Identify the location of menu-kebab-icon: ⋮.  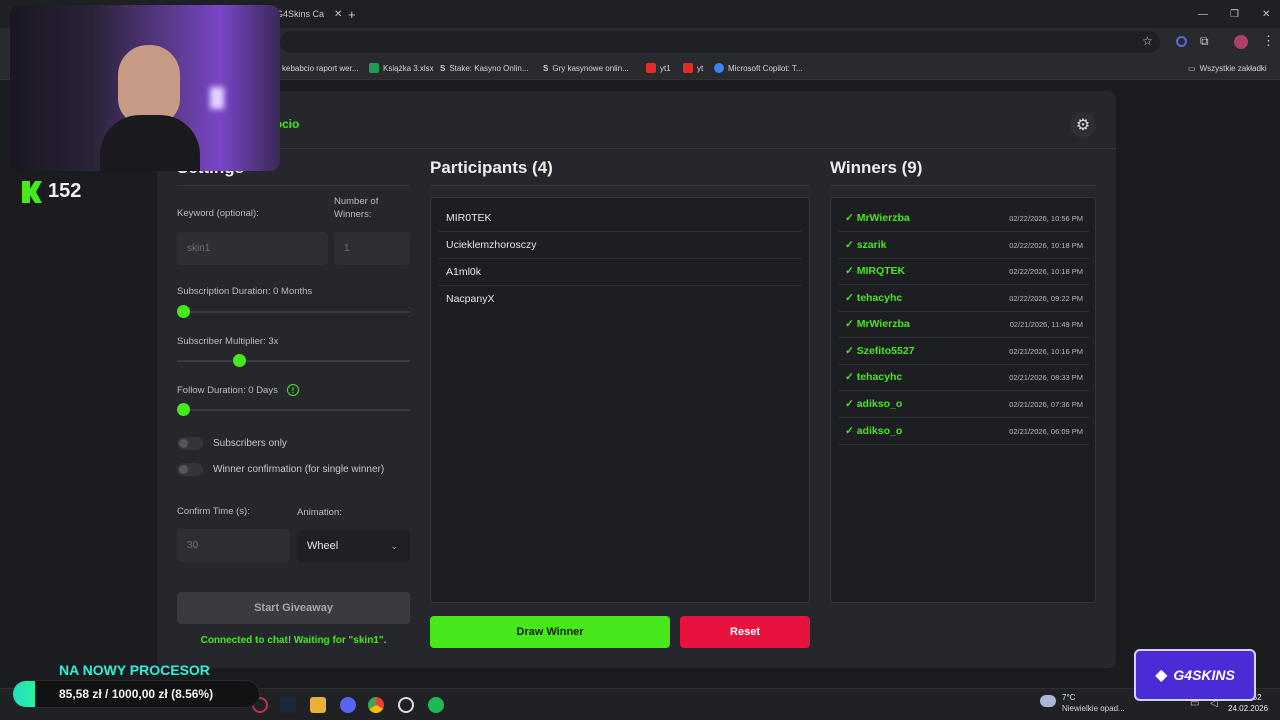
(1268, 41).